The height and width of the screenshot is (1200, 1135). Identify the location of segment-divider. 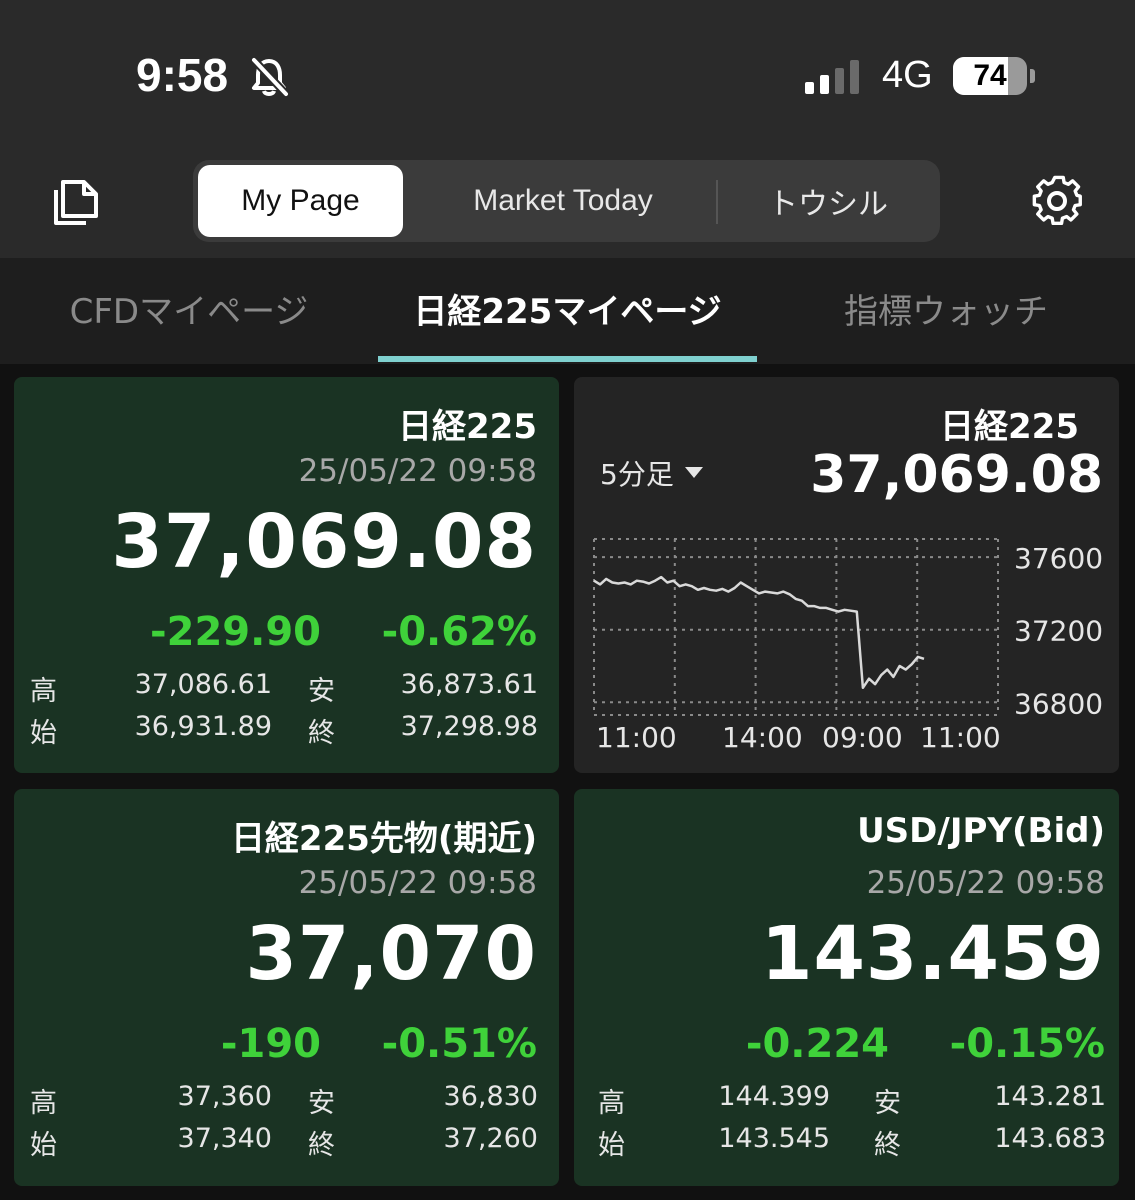
(717, 202).